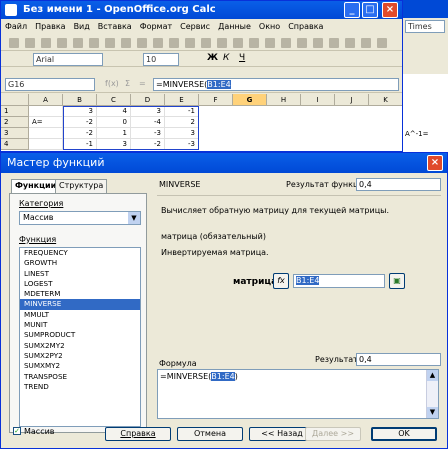 This screenshot has width=448, height=449. I want to click on function-list-item: MDETERM, so click(80, 294).